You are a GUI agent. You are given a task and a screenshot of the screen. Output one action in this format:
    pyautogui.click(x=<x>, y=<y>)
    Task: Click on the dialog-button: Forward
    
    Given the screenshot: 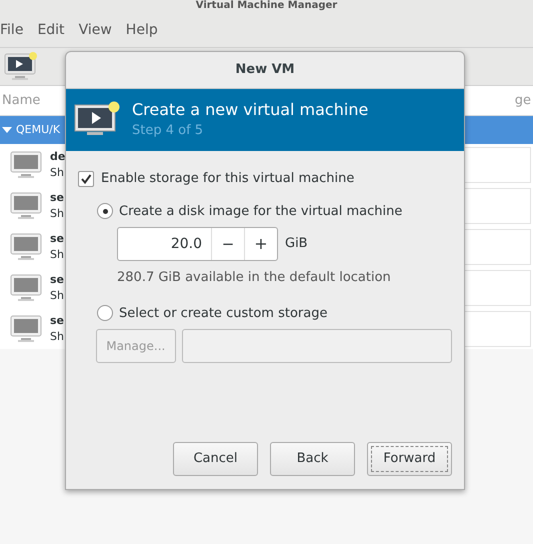 What is the action you would take?
    pyautogui.click(x=409, y=459)
    